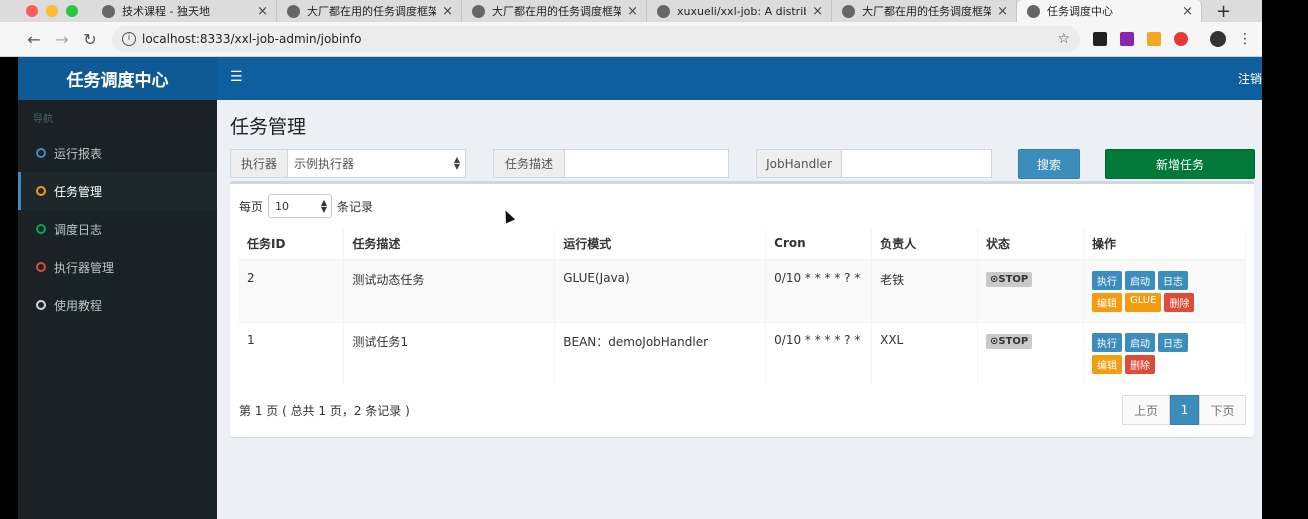  I want to click on cell-desc: 测试动态任务, so click(449, 290).